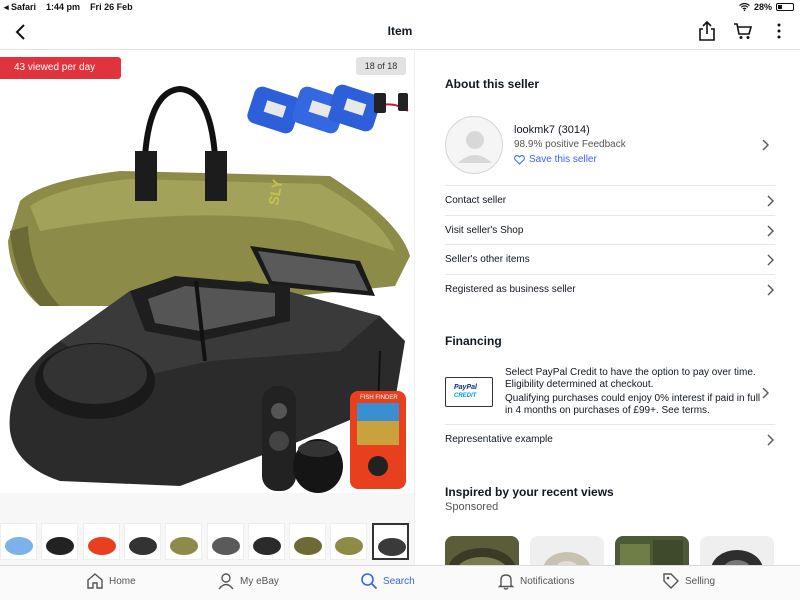 The image size is (800, 600). I want to click on battery-percent: 28%, so click(762, 7).